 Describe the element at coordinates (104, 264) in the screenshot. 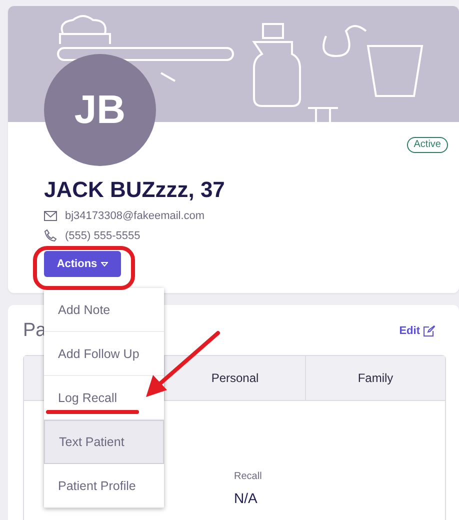

I see `caret-icon` at that location.